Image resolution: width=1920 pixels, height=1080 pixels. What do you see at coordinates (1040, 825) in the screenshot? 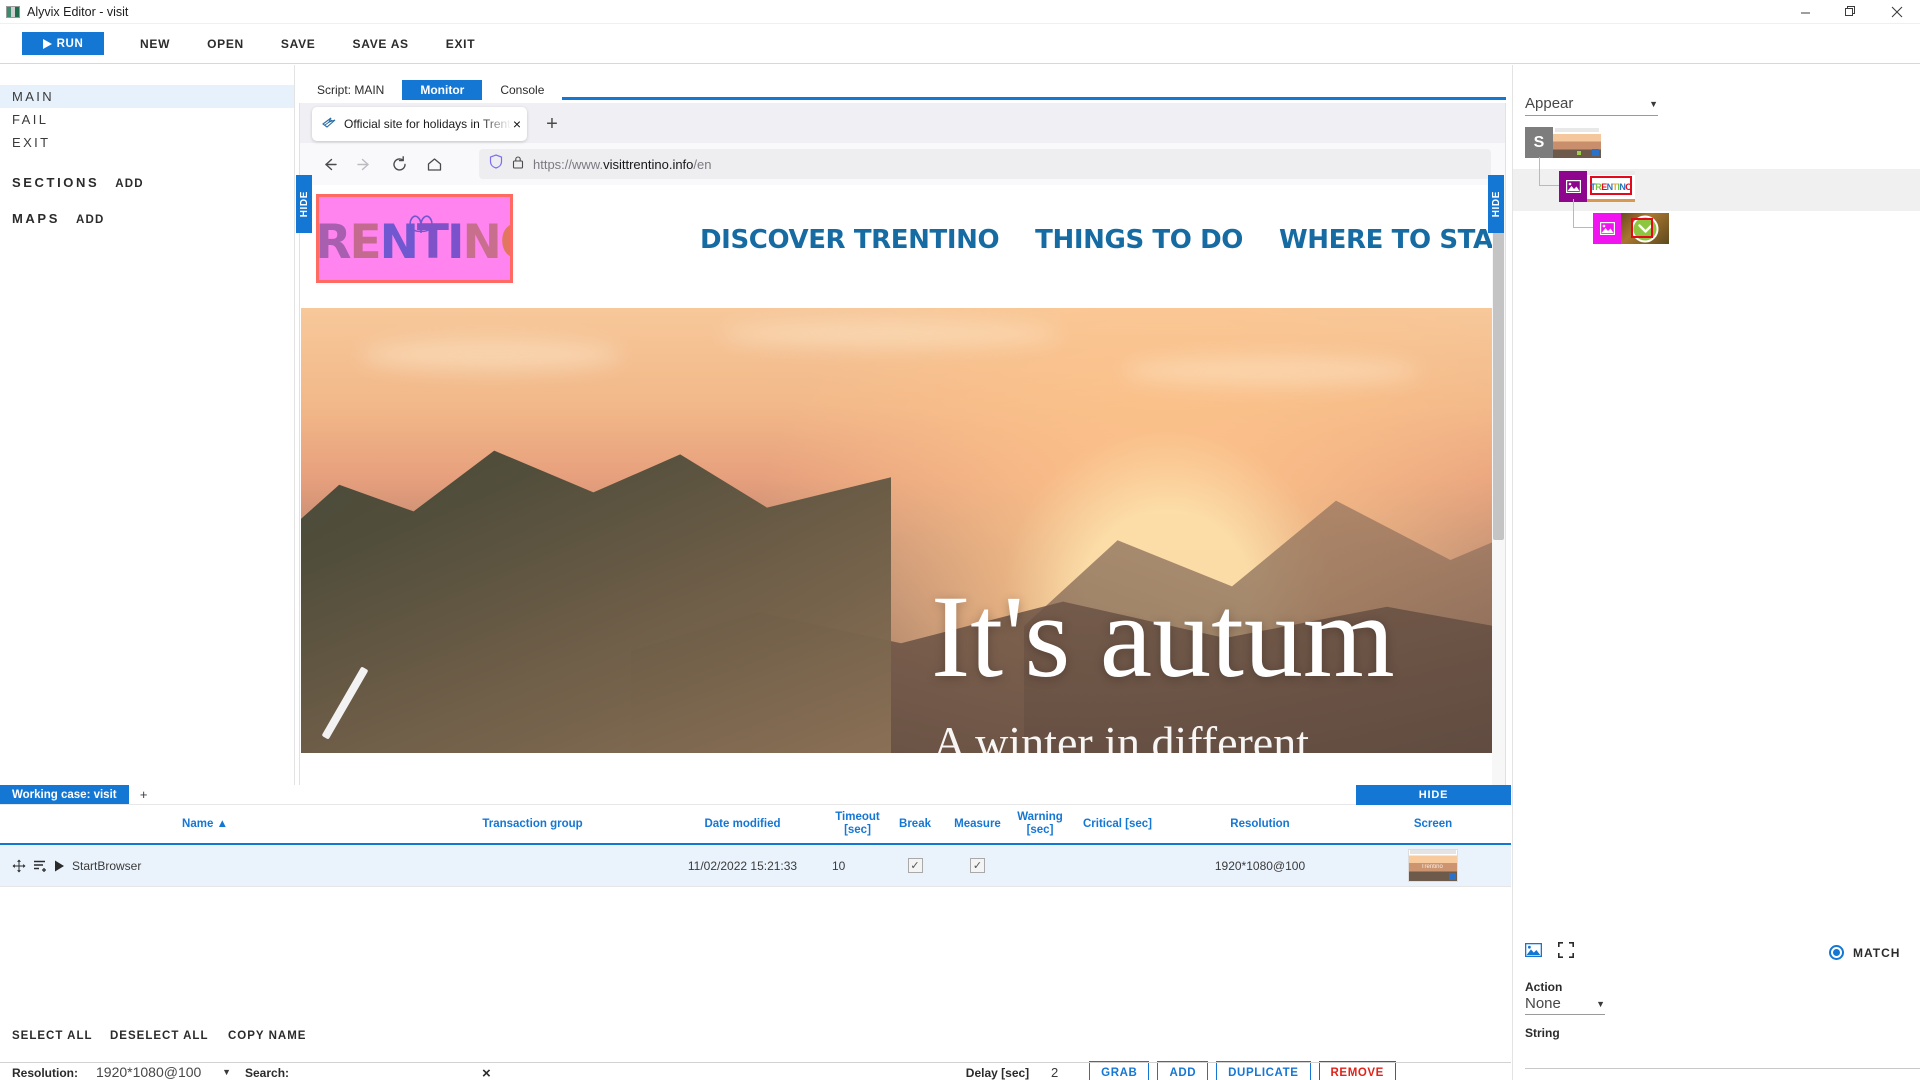
I see `col-warning: Warning [sec]` at bounding box center [1040, 825].